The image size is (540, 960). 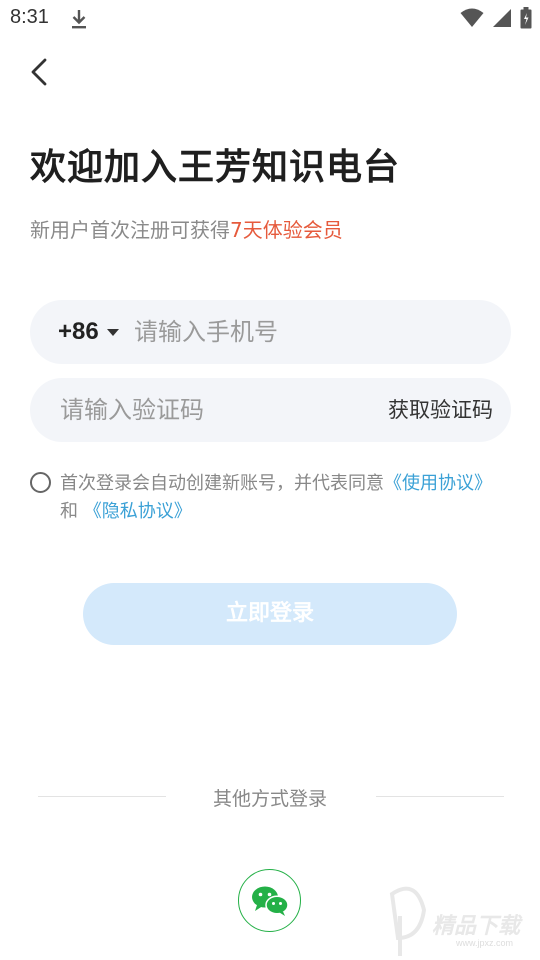 I want to click on subtitle-text: 新用户首次注册可获得, so click(x=130, y=230).